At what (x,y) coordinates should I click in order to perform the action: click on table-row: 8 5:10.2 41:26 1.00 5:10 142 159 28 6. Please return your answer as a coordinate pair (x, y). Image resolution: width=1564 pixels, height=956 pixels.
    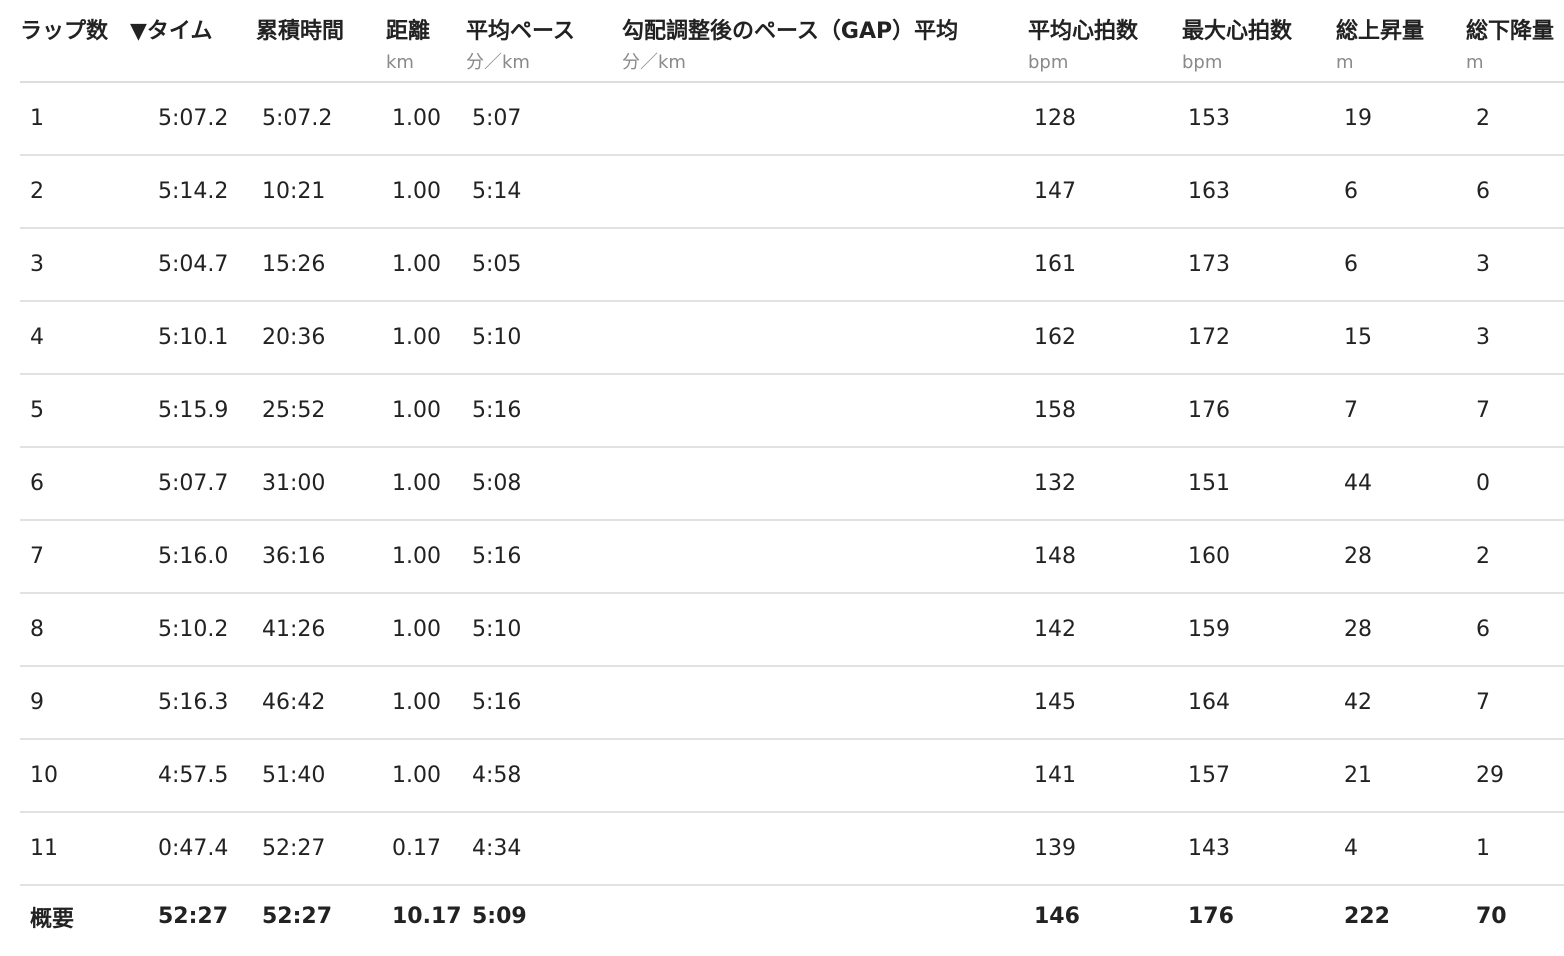
    Looking at the image, I should click on (792, 630).